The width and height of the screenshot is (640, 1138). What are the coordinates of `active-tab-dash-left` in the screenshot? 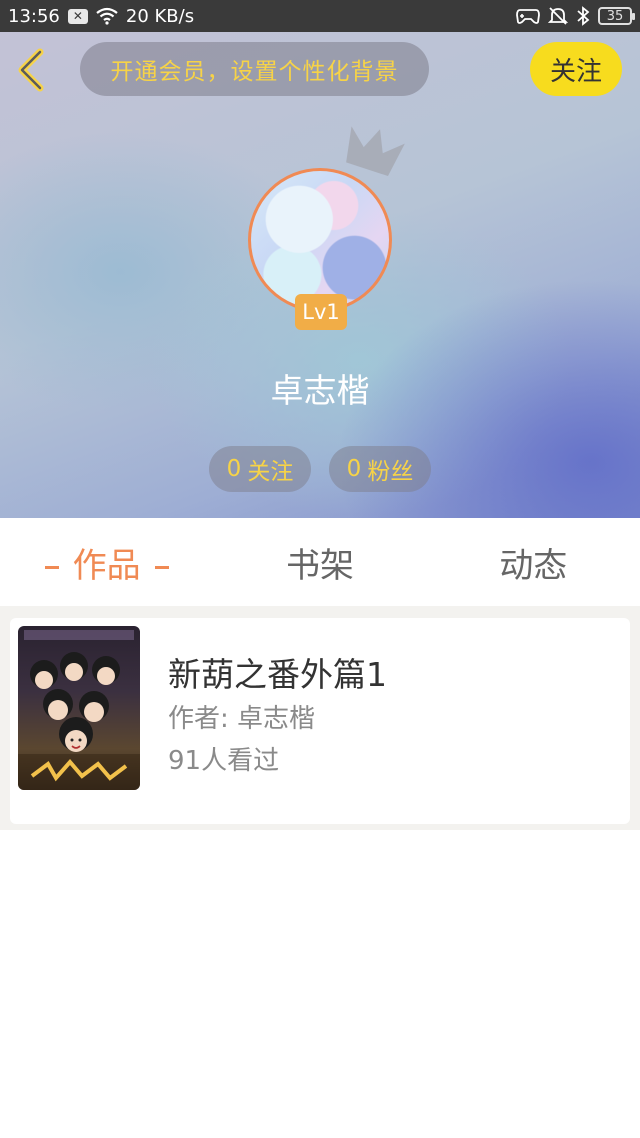 It's located at (51, 567).